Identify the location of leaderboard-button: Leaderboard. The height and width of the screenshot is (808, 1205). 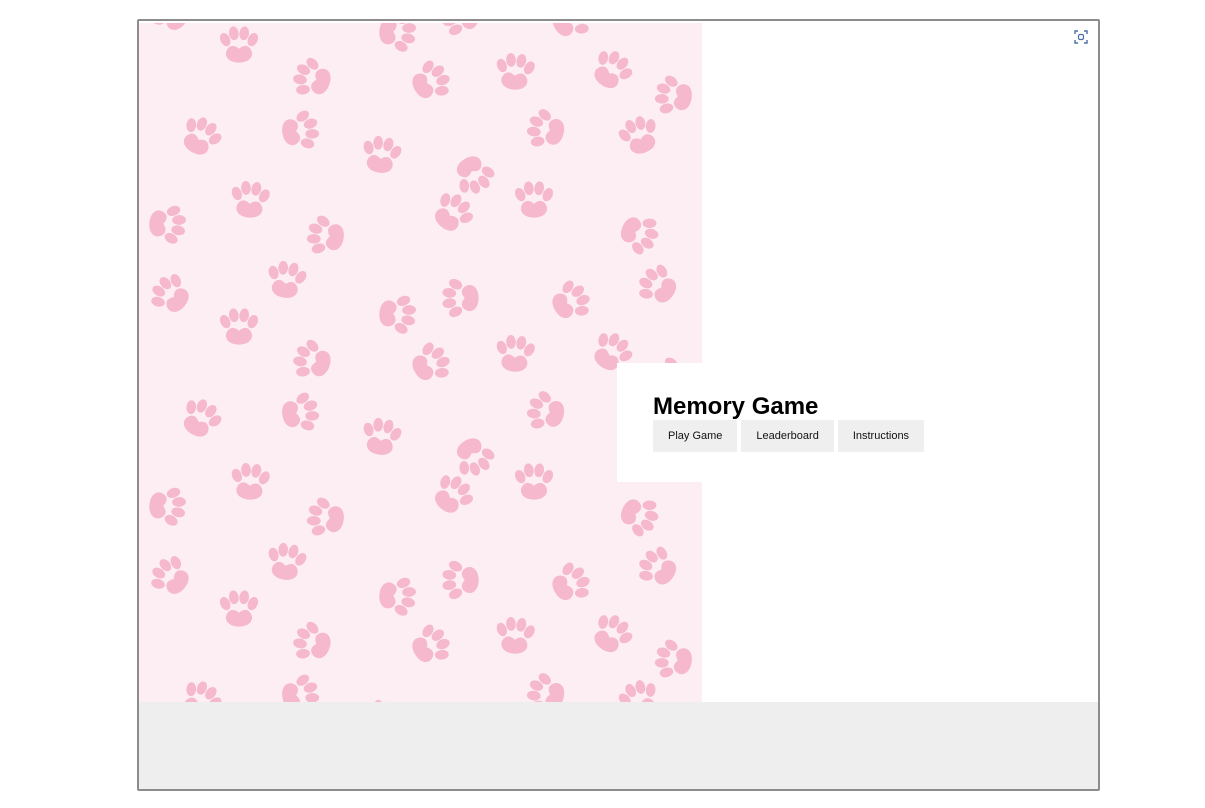
(787, 436).